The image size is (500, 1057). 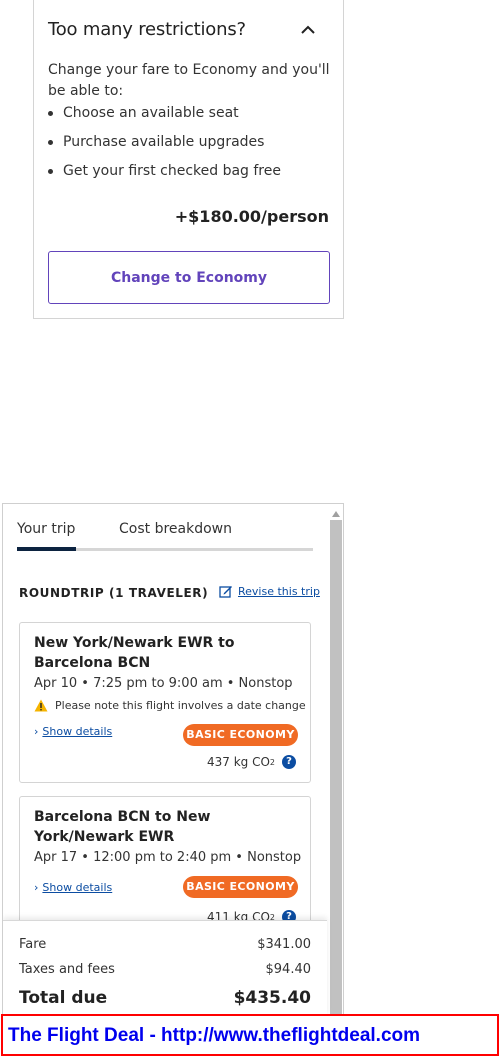 What do you see at coordinates (336, 514) in the screenshot?
I see `scroll-up-icon` at bounding box center [336, 514].